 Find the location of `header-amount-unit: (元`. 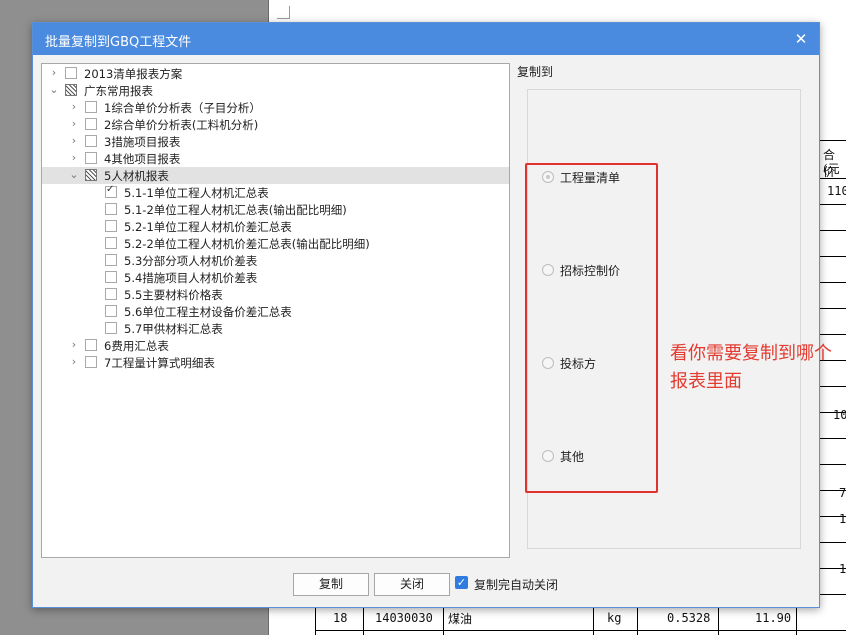

header-amount-unit: (元 is located at coordinates (831, 169).